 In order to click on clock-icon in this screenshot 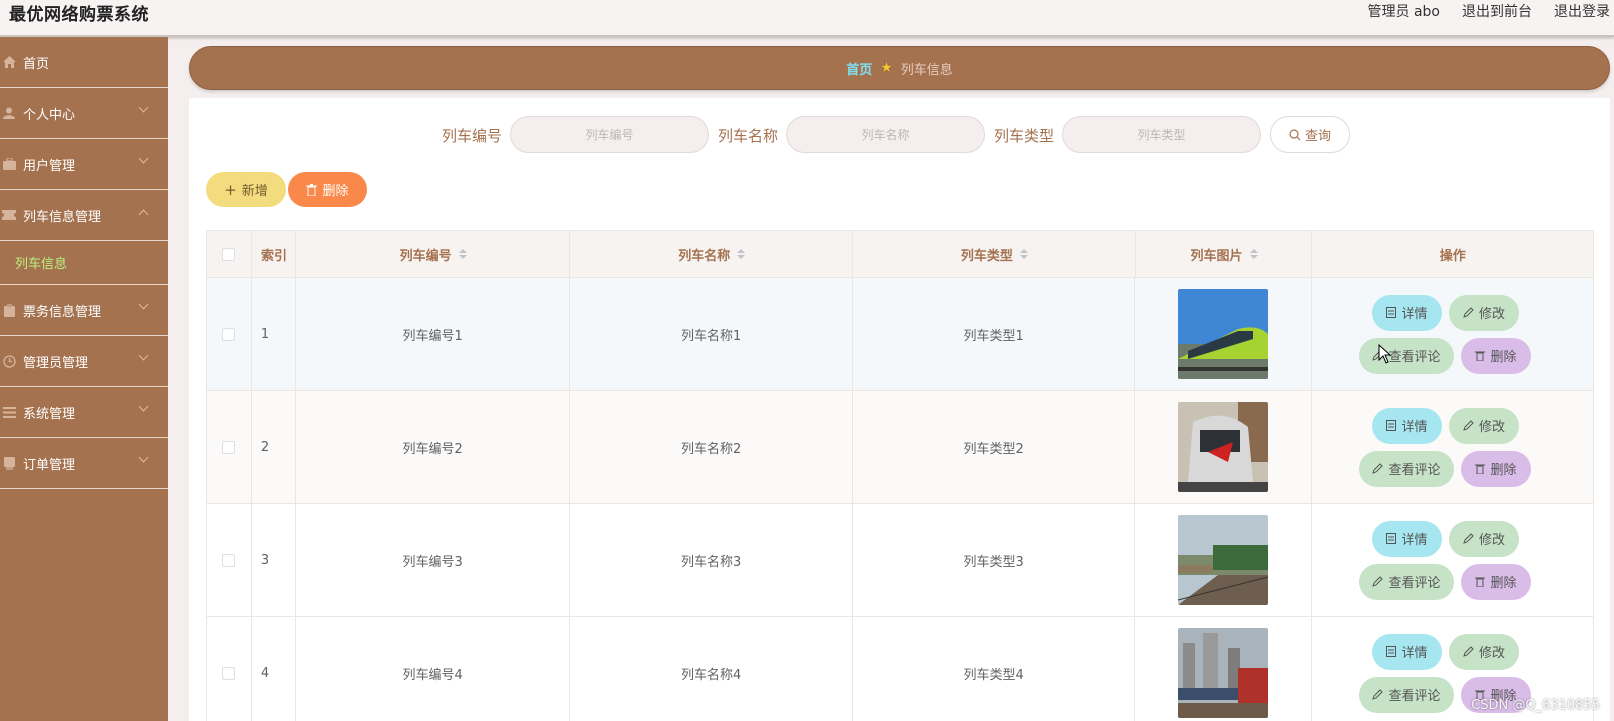, I will do `click(9, 361)`.